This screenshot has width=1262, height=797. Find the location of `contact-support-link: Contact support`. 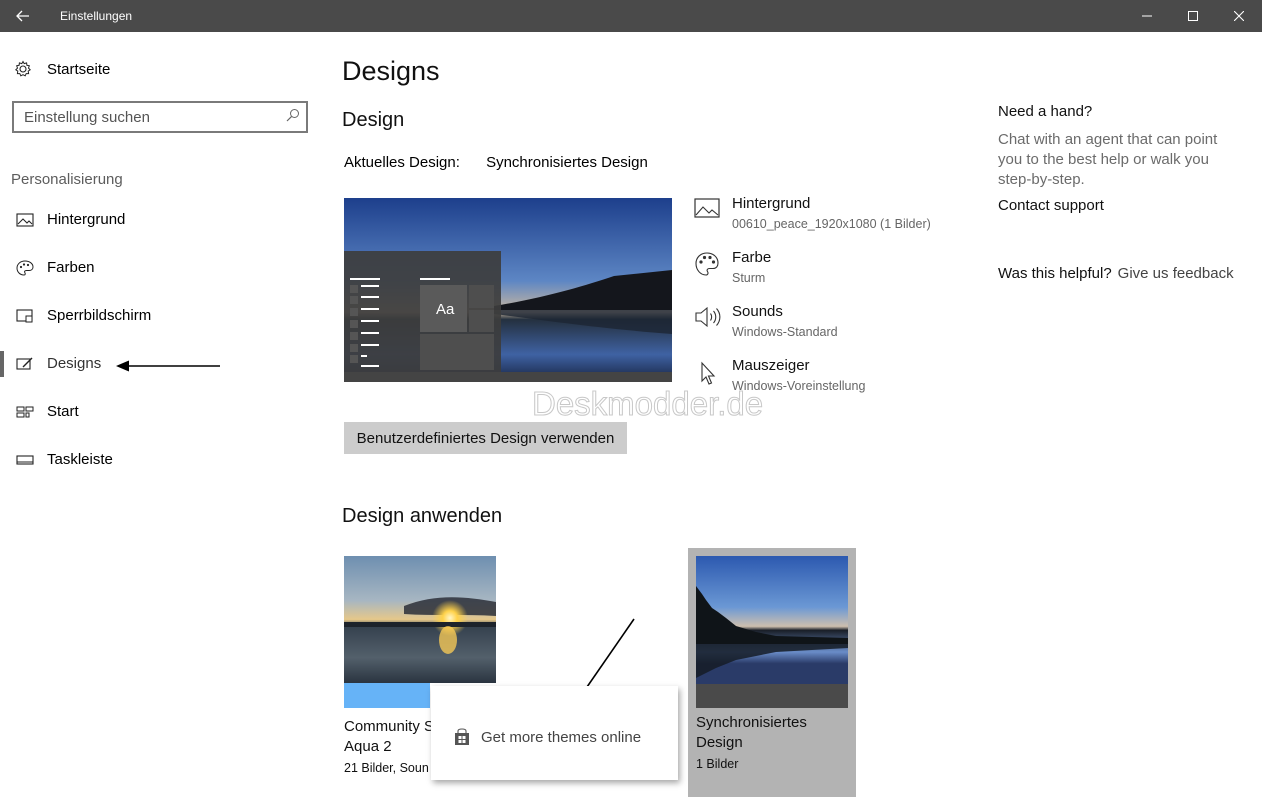

contact-support-link: Contact support is located at coordinates (1051, 205).